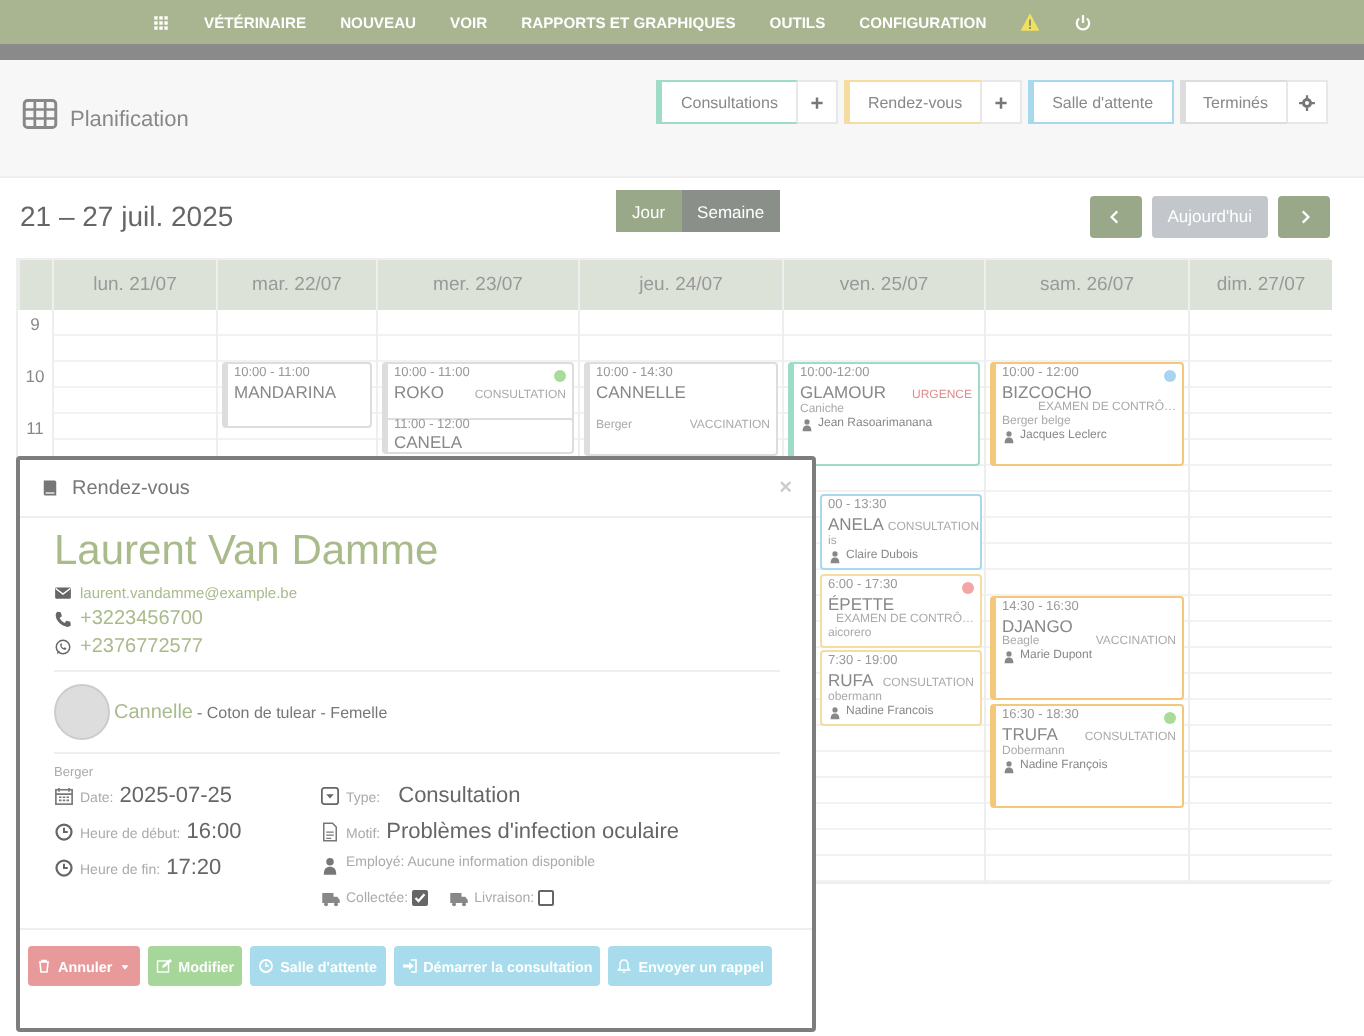 The height and width of the screenshot is (1036, 1364). Describe the element at coordinates (35, 429) in the screenshot. I see `hour-label: 11` at that location.